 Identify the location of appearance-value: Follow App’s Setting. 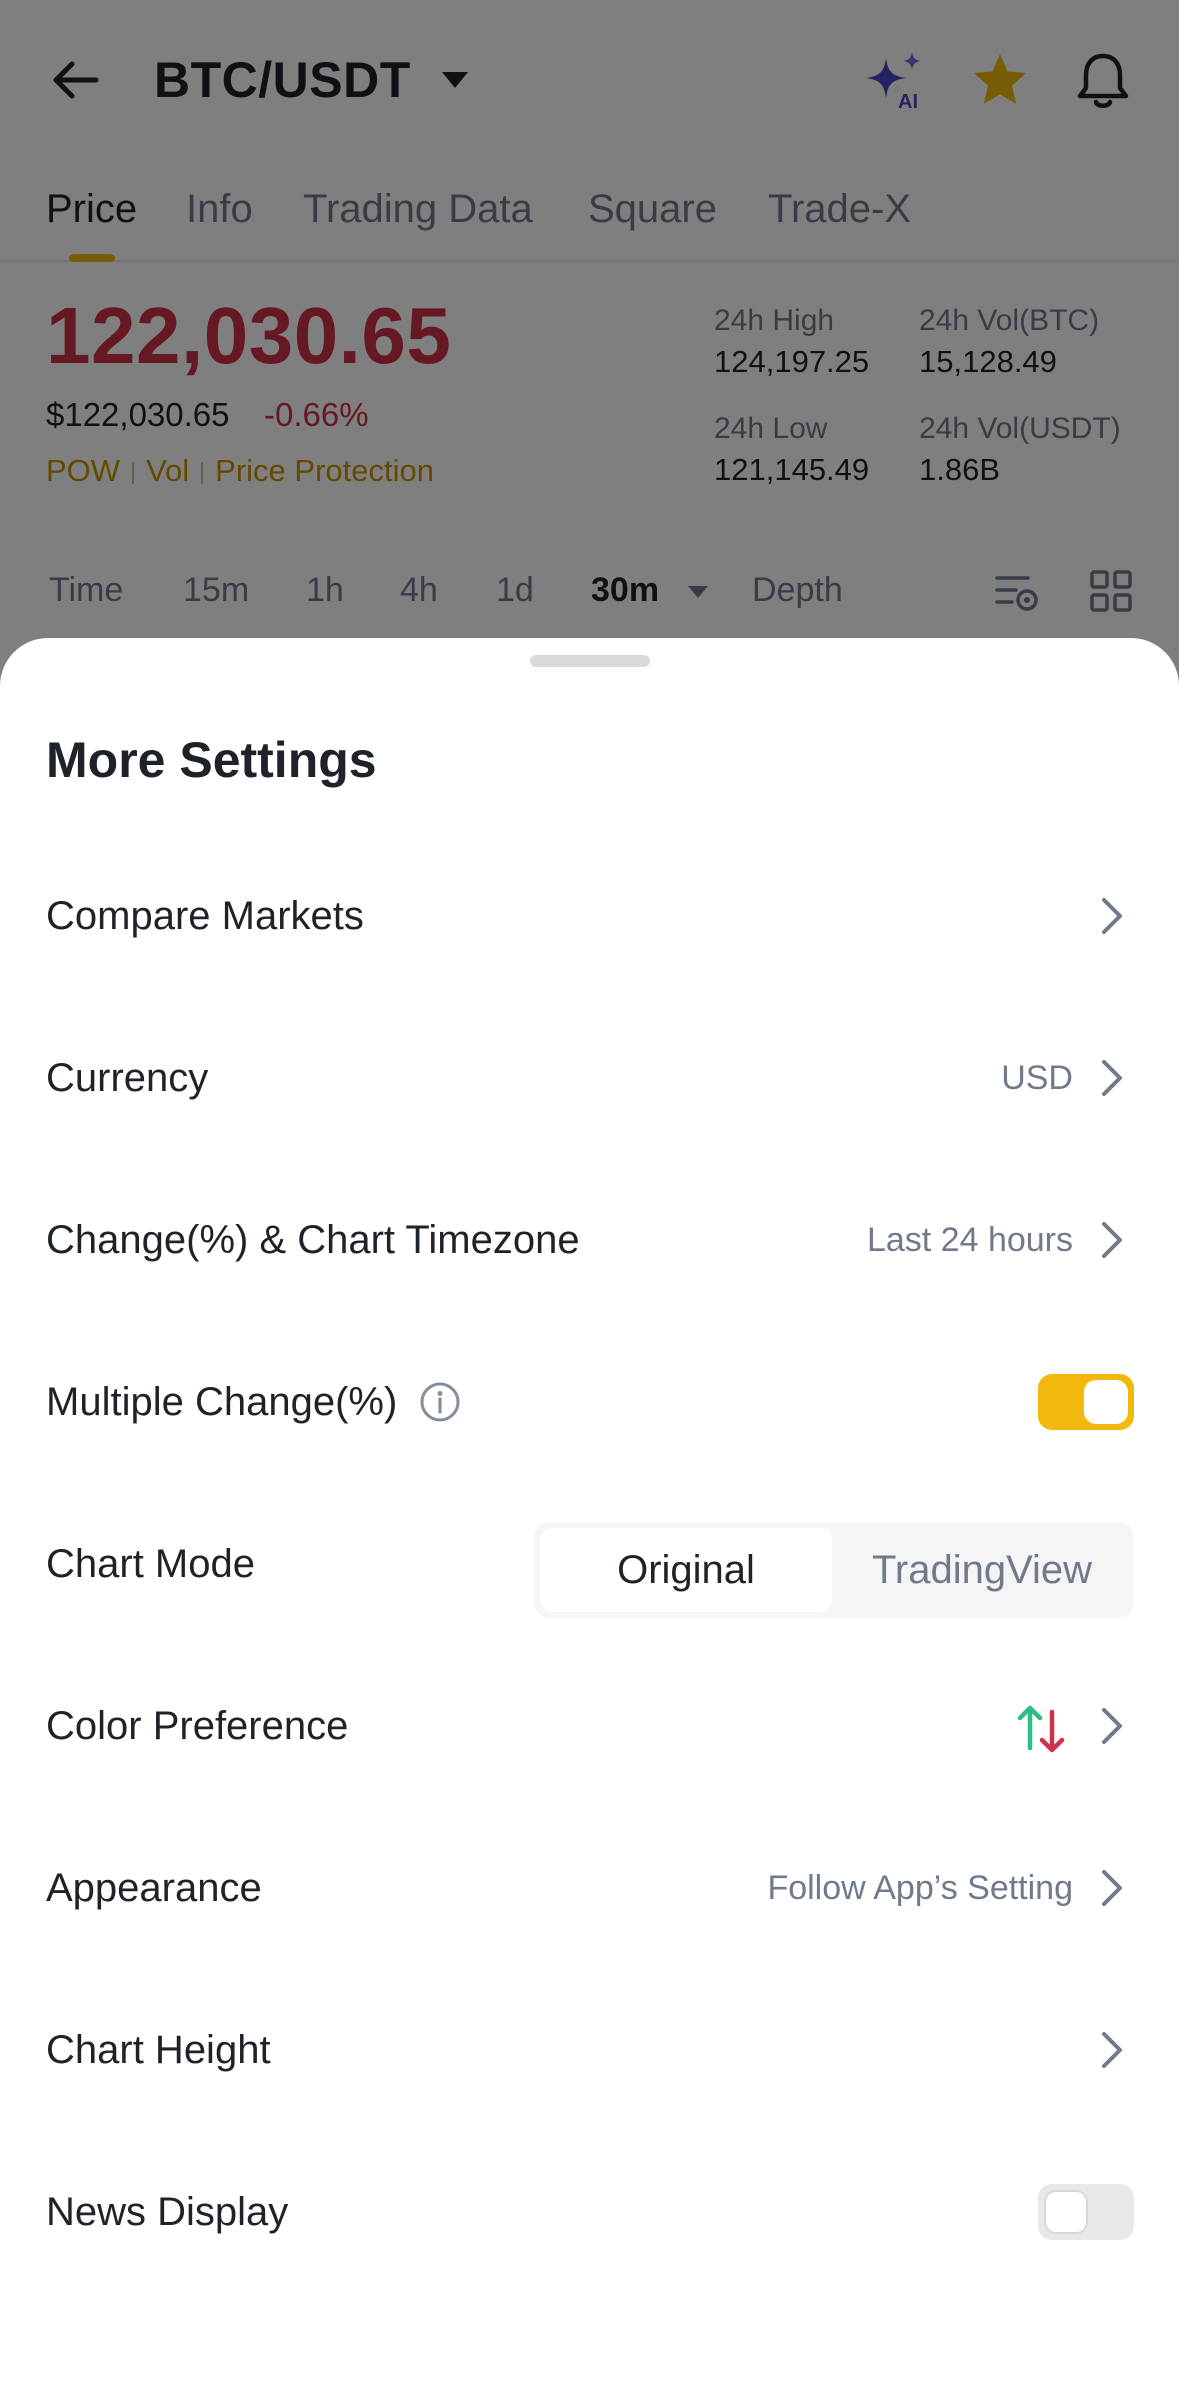
(920, 1888).